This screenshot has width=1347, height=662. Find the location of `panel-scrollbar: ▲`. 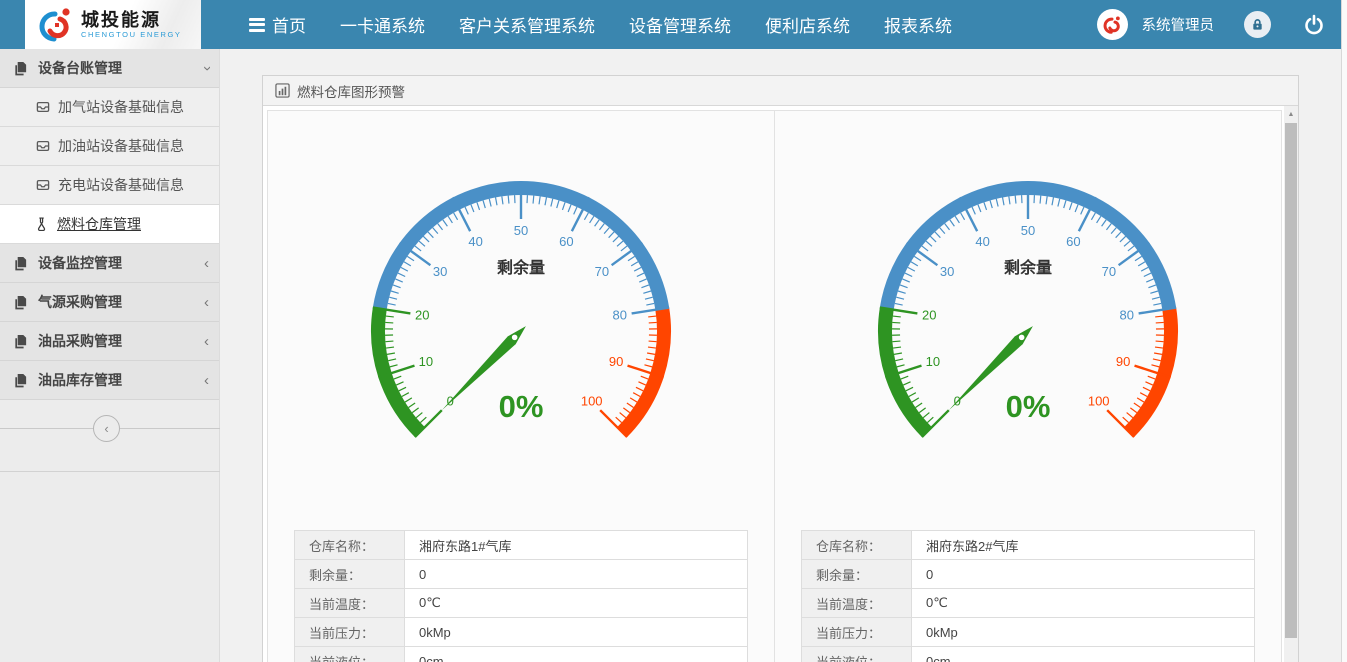

panel-scrollbar: ▲ is located at coordinates (1291, 384).